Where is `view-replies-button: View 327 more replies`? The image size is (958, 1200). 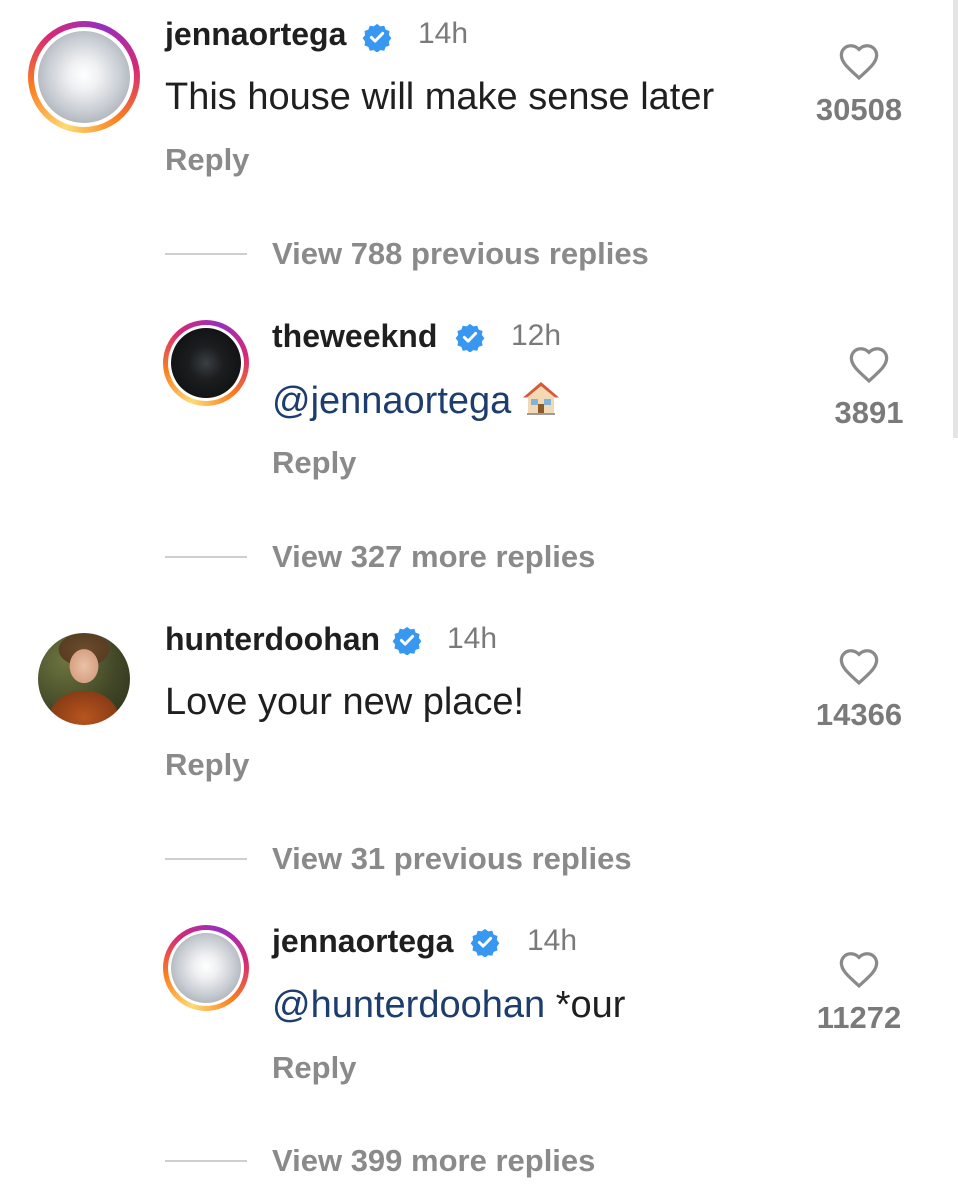
view-replies-button: View 327 more replies is located at coordinates (433, 557).